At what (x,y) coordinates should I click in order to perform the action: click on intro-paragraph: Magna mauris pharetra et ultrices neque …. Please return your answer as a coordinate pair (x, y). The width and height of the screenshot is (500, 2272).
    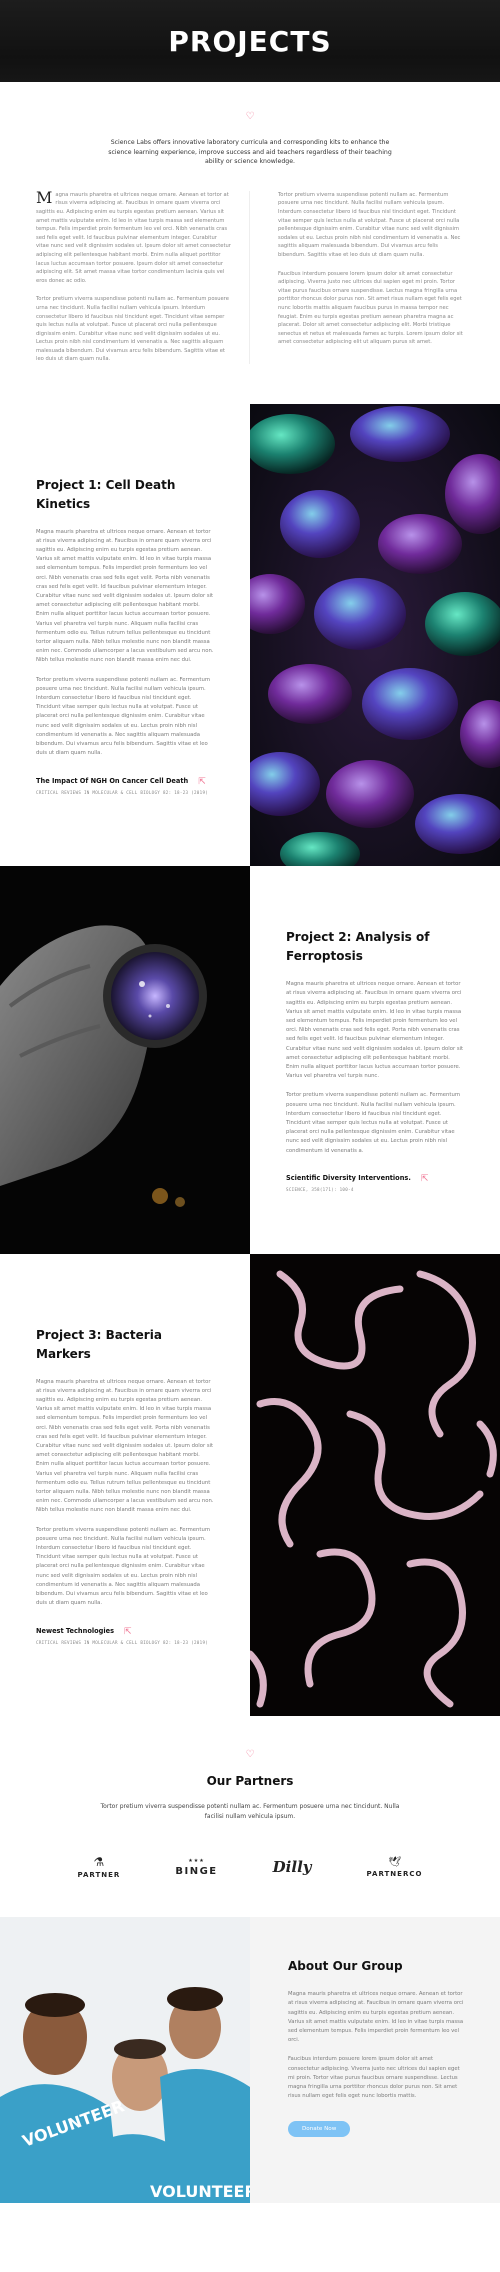
    Looking at the image, I should click on (133, 236).